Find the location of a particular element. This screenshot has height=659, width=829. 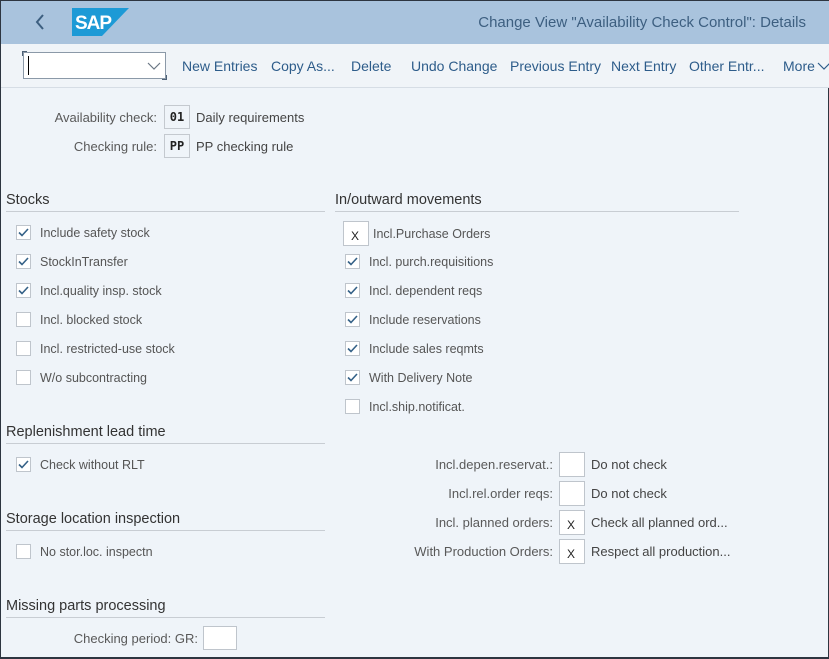

checking-period-label: Checking period: GR: is located at coordinates (135, 638).